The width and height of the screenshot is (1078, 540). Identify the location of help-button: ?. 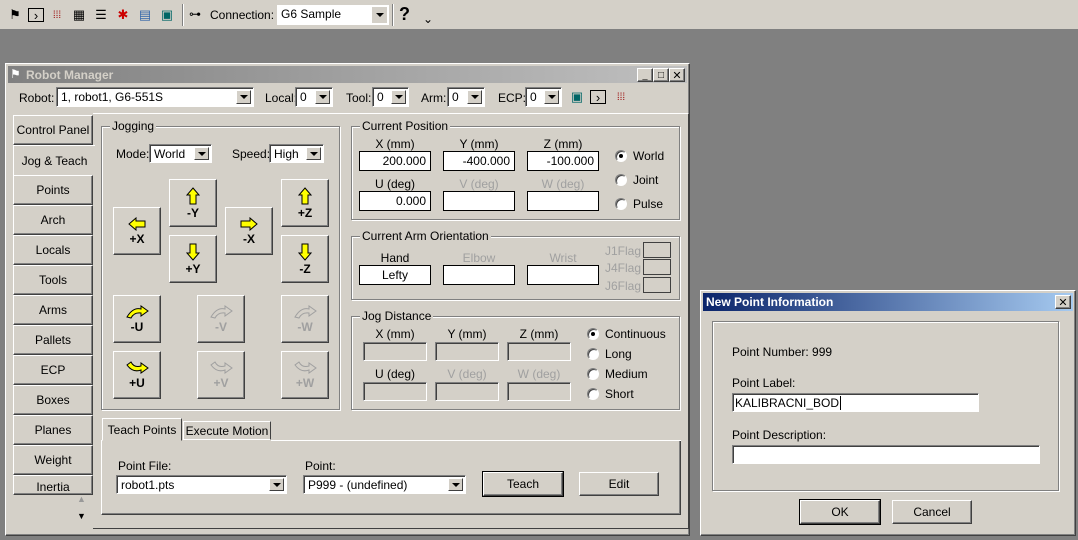
(404, 14).